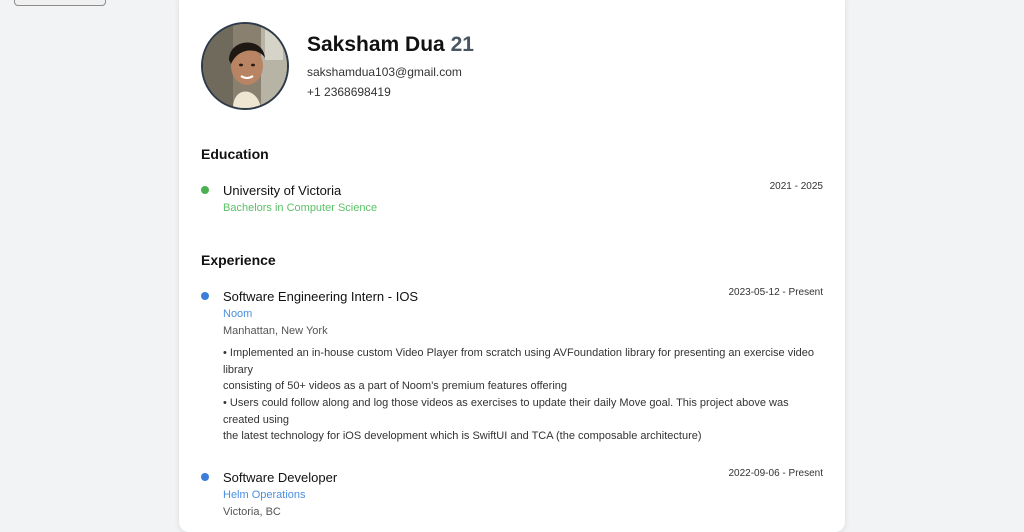  Describe the element at coordinates (264, 495) in the screenshot. I see `experience-company: Helm Operations` at that location.